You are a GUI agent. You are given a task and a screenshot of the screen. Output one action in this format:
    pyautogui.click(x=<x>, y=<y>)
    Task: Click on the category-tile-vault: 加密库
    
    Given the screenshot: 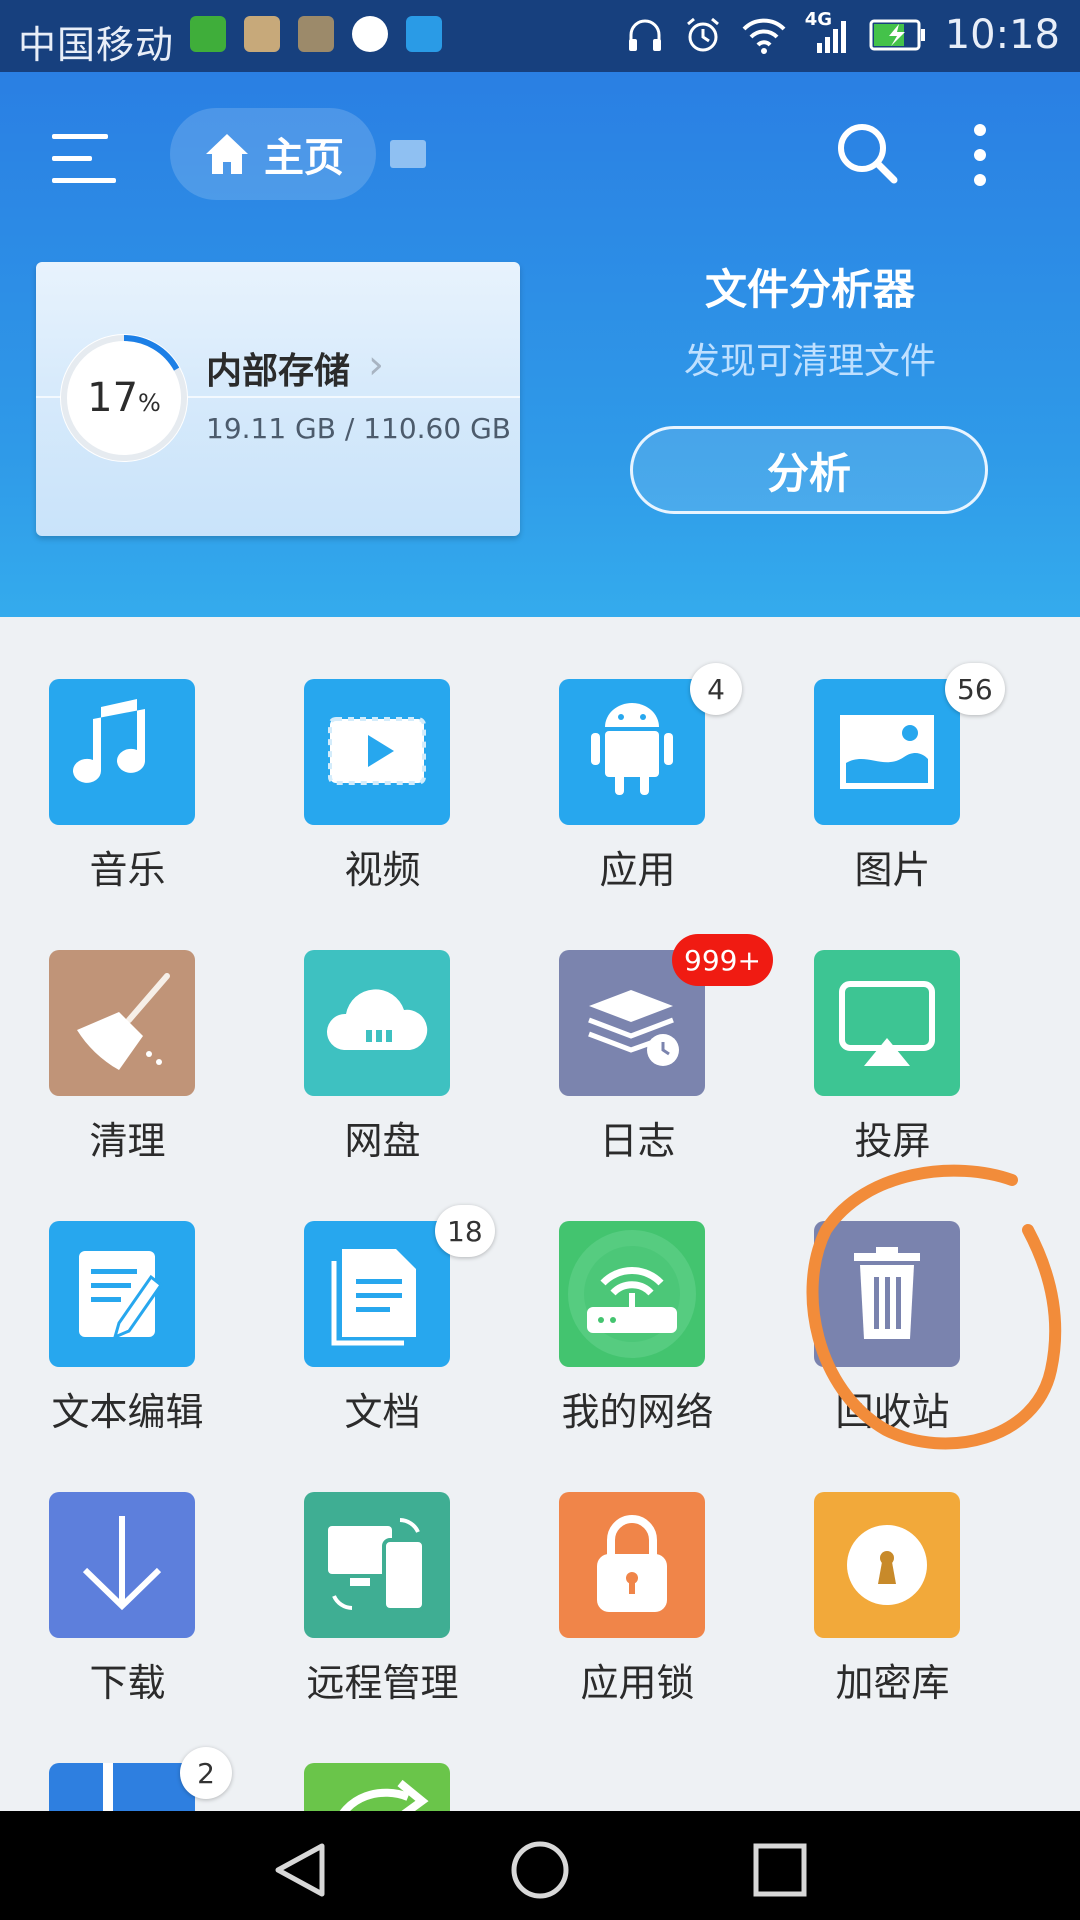 What is the action you would take?
    pyautogui.click(x=892, y=1567)
    